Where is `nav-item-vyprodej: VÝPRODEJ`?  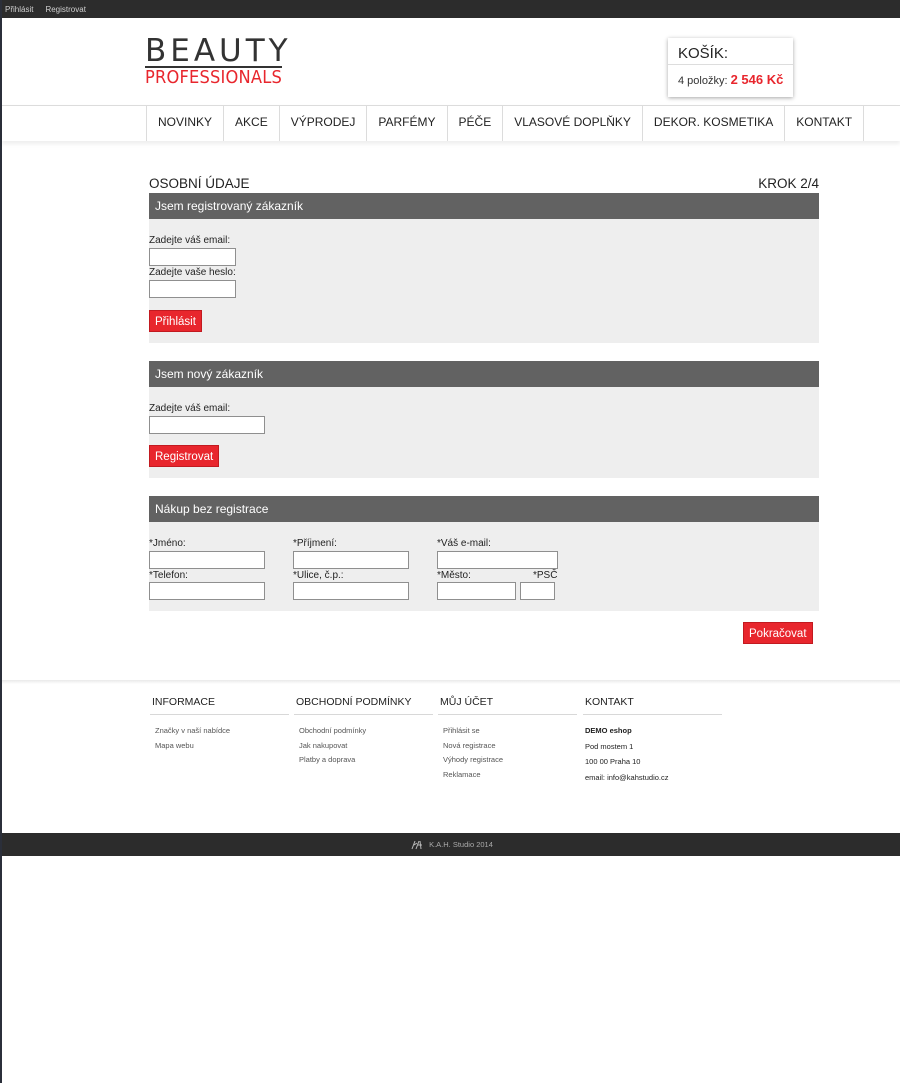 nav-item-vyprodej: VÝPRODEJ is located at coordinates (324, 123).